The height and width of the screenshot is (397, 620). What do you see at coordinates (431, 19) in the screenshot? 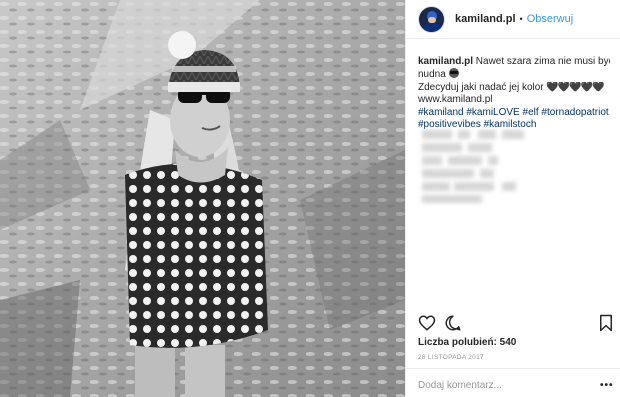
I see `avatar` at bounding box center [431, 19].